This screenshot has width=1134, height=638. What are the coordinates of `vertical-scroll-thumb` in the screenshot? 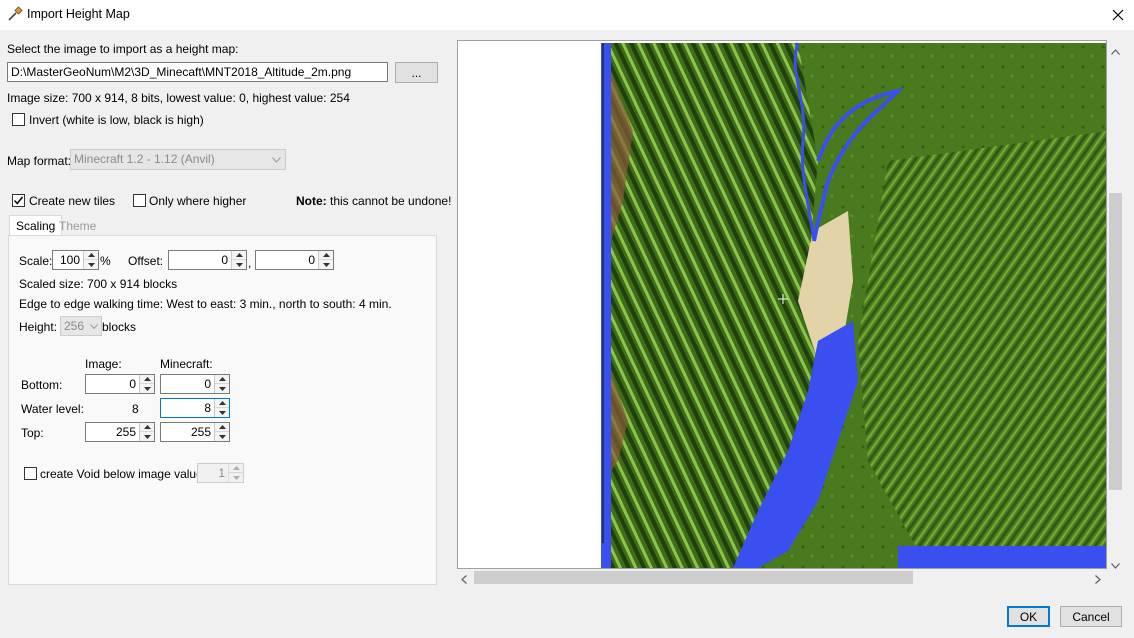 It's located at (1115, 341).